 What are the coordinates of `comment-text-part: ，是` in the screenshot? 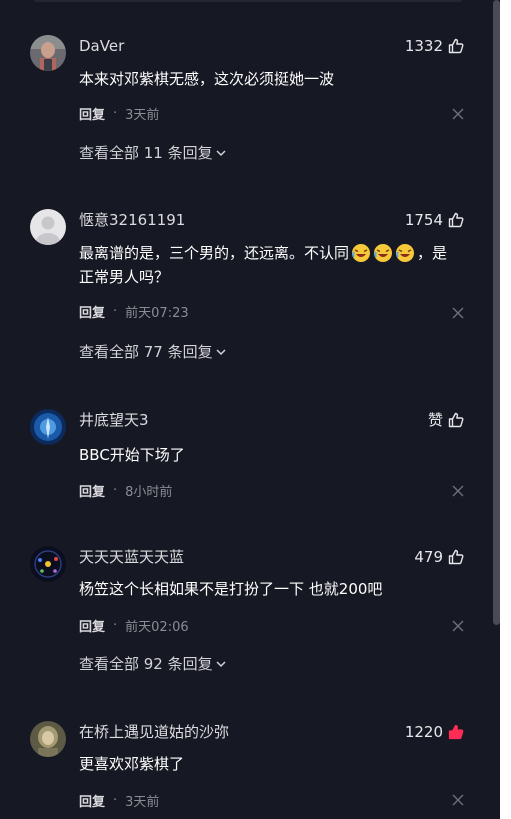 It's located at (432, 253).